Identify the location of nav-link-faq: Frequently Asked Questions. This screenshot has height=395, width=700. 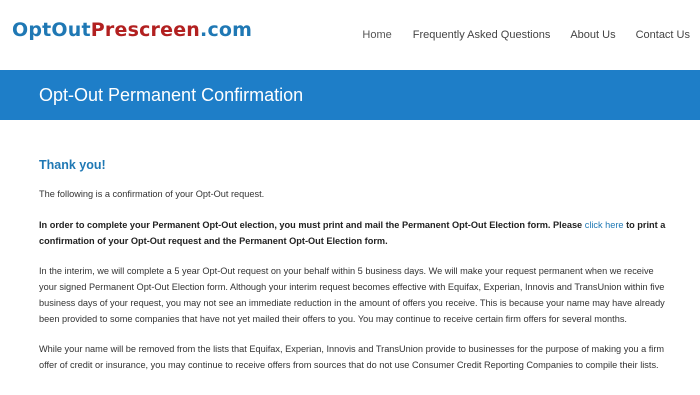
(482, 35).